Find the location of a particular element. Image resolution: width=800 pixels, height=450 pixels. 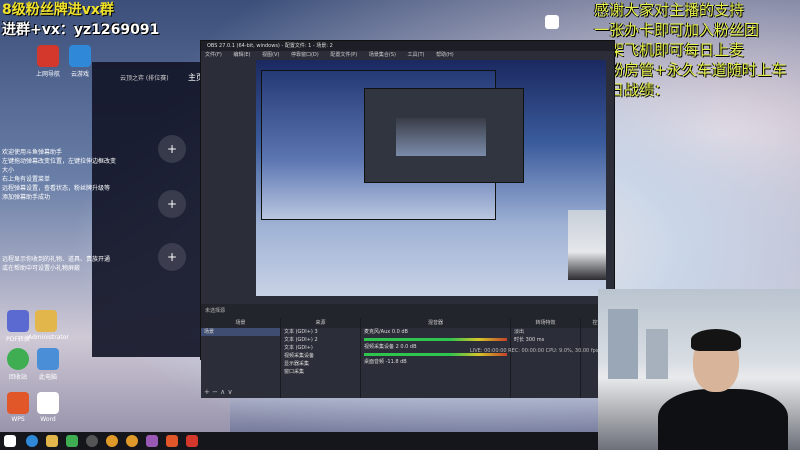

mixer-channel: 麦克风/Aux 0.0 dB is located at coordinates (435, 332).